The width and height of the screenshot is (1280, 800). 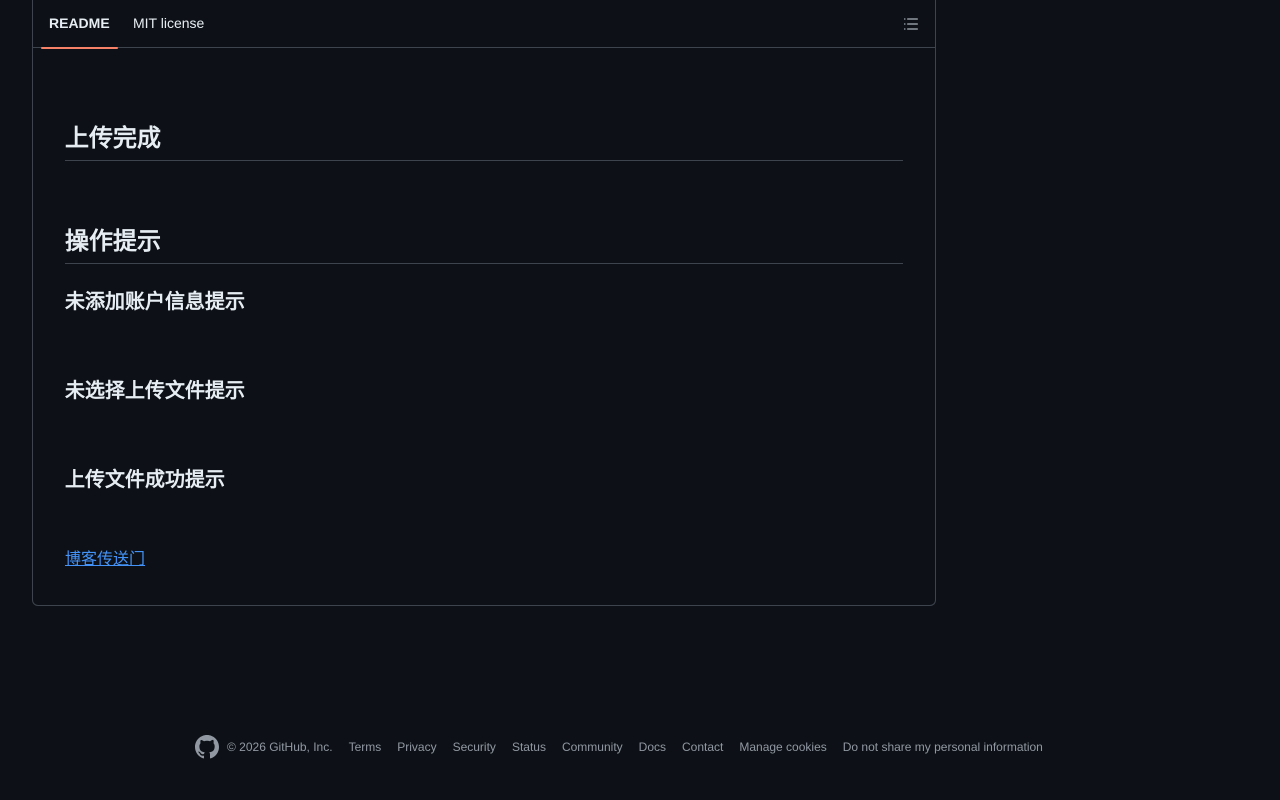 What do you see at coordinates (474, 747) in the screenshot?
I see `footer-link-security: Security` at bounding box center [474, 747].